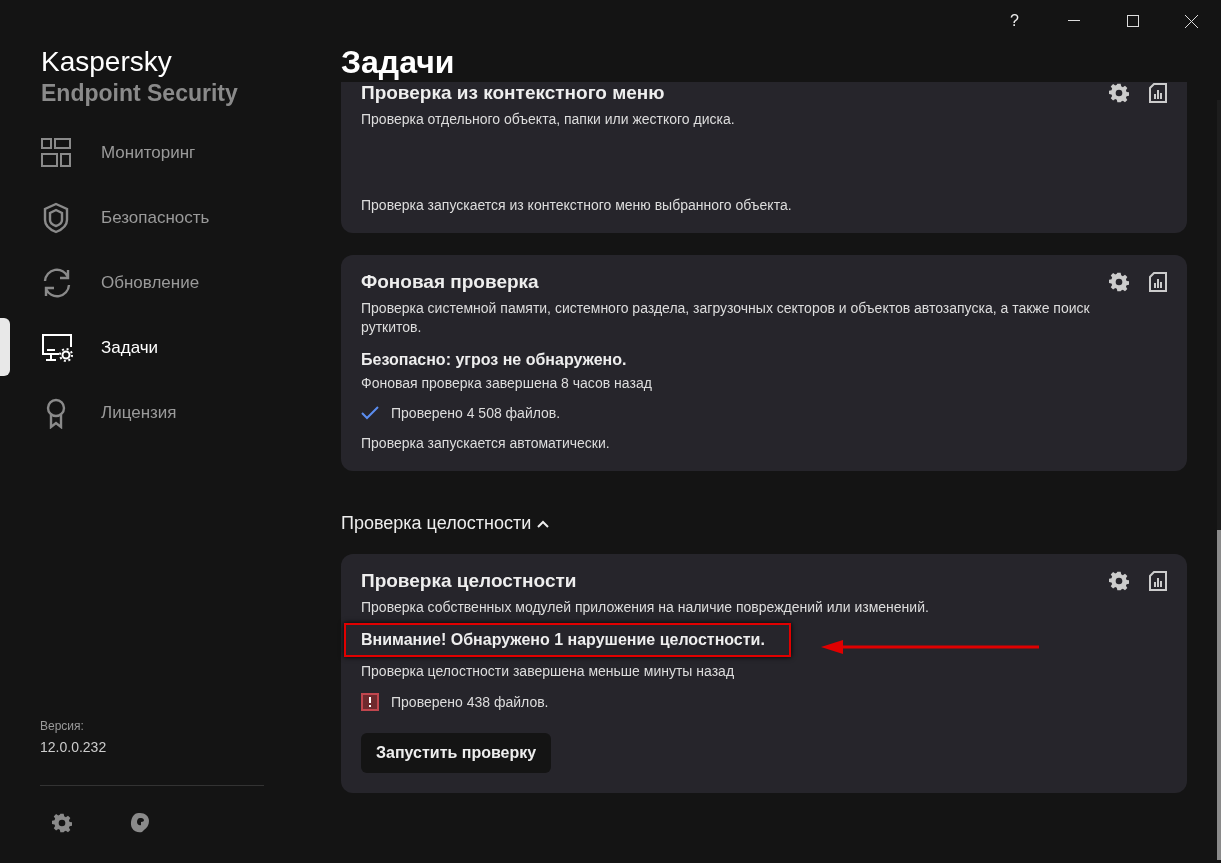 This screenshot has width=1221, height=863. Describe the element at coordinates (370, 702) in the screenshot. I see `error-icon` at that location.